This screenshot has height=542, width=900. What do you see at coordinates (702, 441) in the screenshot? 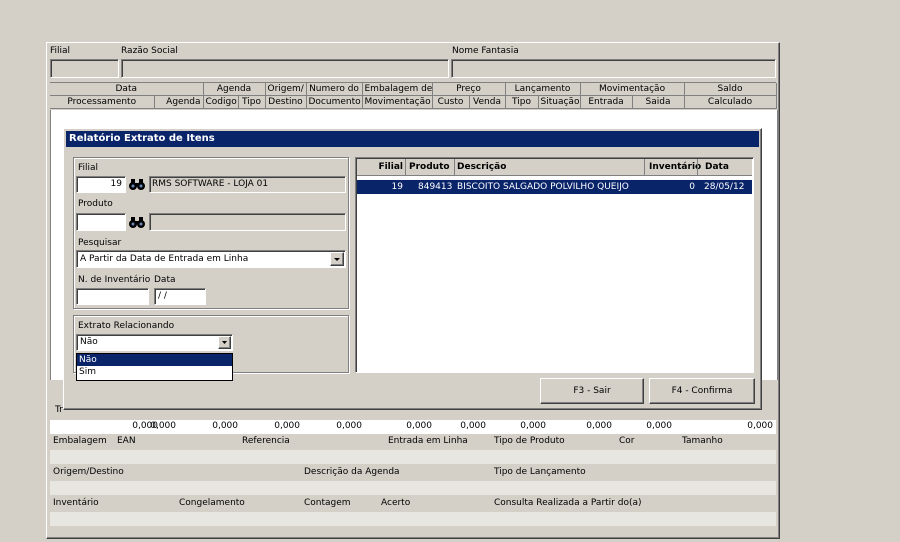
I see `tamanho-label: Tamanho` at bounding box center [702, 441].